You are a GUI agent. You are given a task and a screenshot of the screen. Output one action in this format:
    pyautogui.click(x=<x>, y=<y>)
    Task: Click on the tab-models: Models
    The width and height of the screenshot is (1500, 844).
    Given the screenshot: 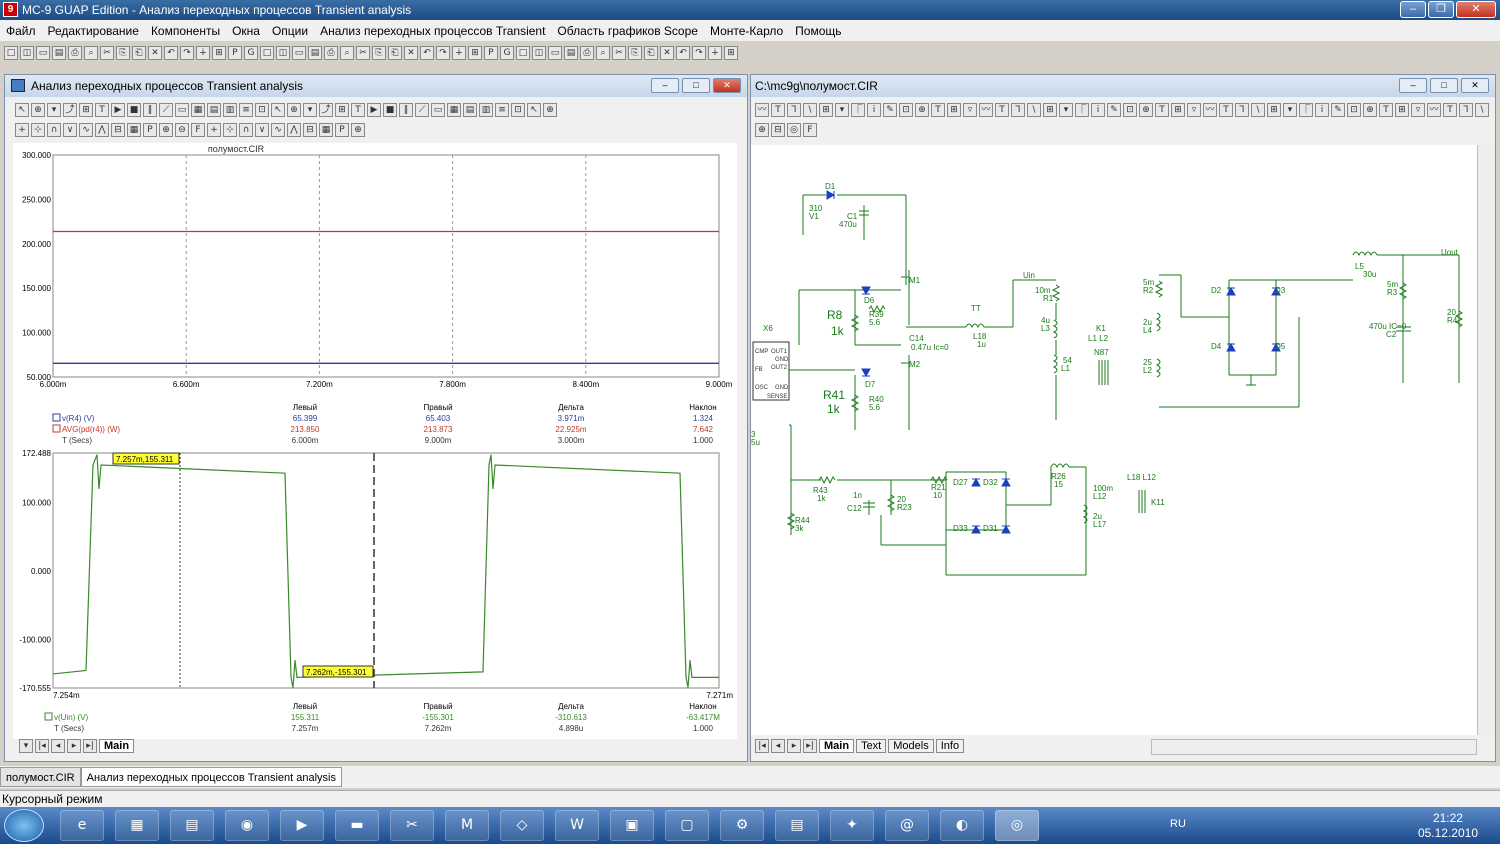 What is the action you would take?
    pyautogui.click(x=911, y=746)
    